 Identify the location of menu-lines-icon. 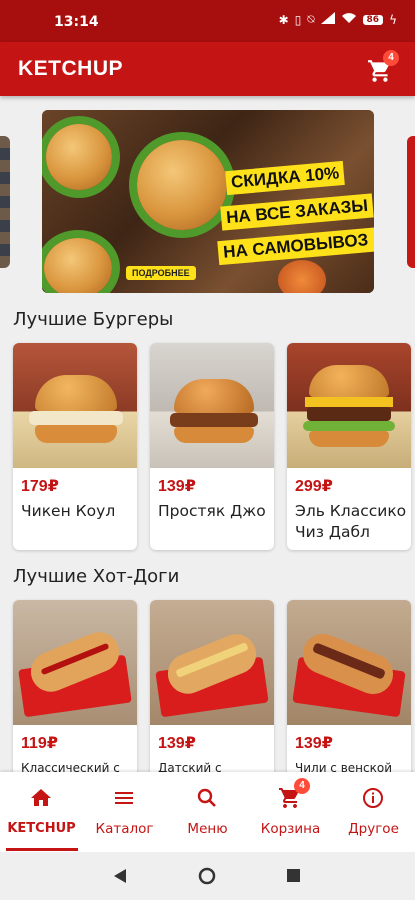
(124, 798).